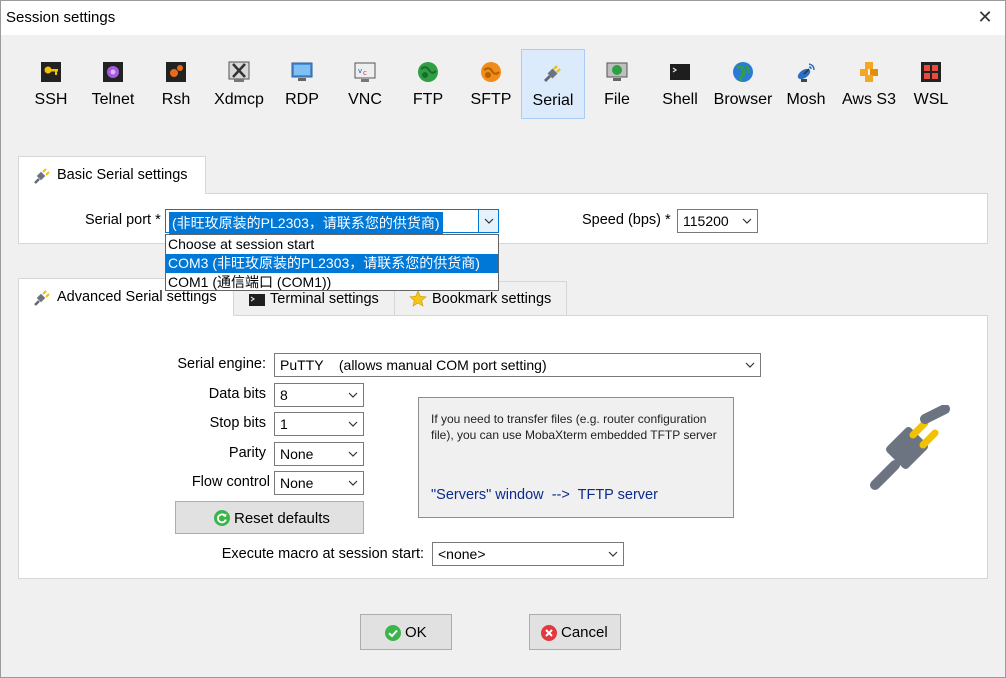  I want to click on parity-select: None, so click(319, 454).